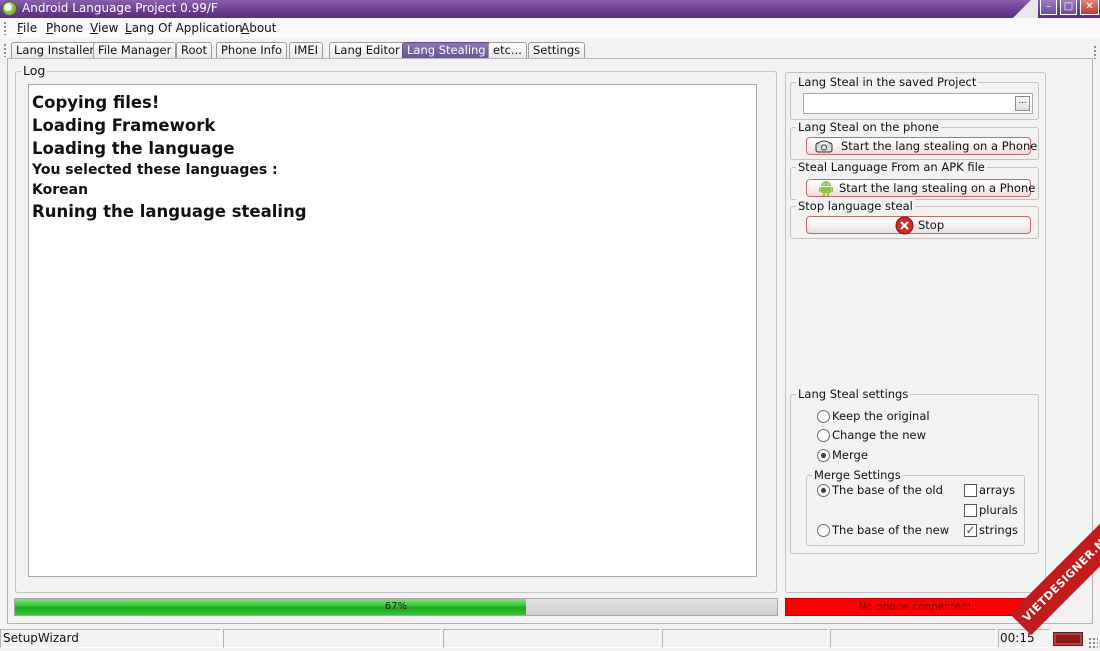  What do you see at coordinates (879, 435) in the screenshot?
I see `change-new-label: Change the new` at bounding box center [879, 435].